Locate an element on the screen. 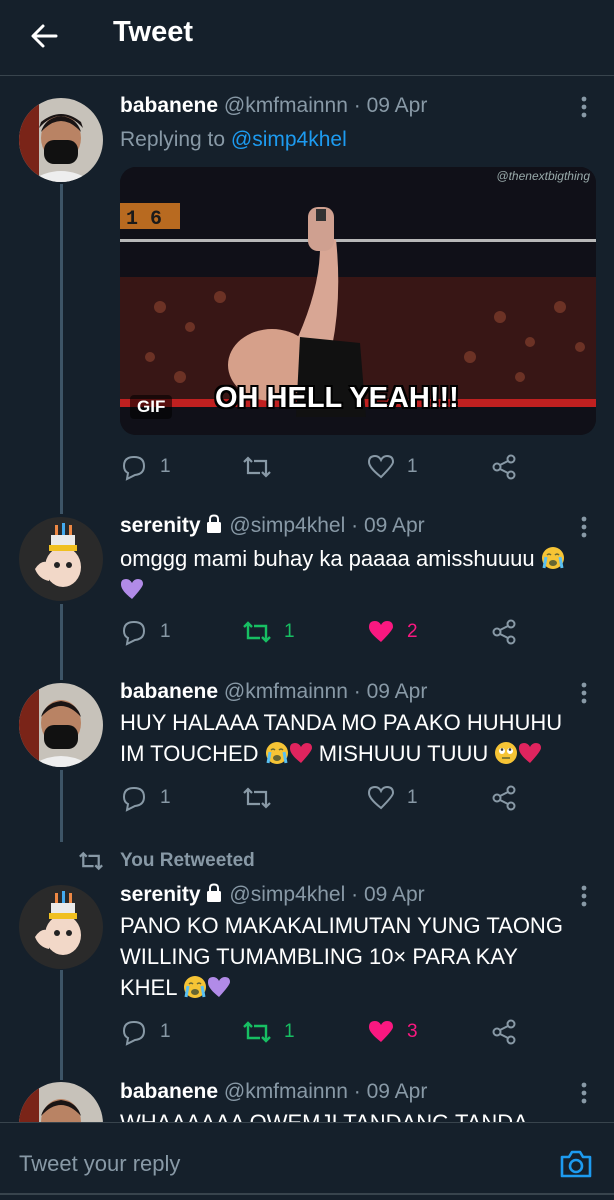  tweet-actions: 1 1 2 is located at coordinates (320, 632).